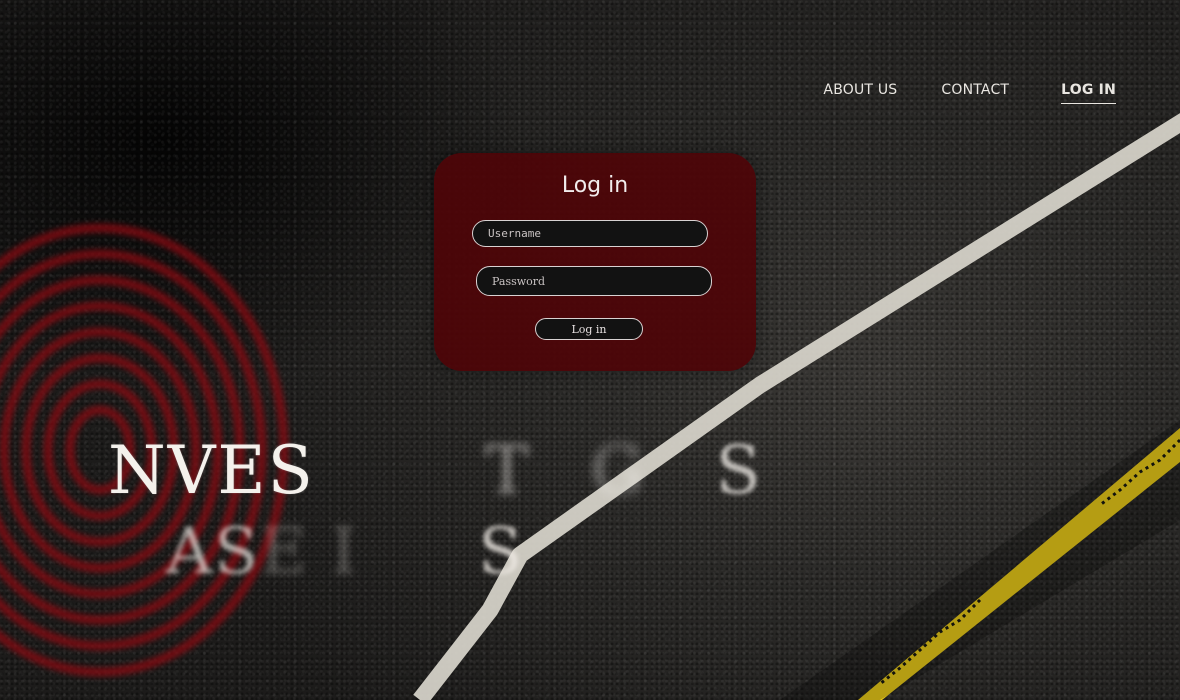  Describe the element at coordinates (595, 185) in the screenshot. I see `login-card-title: Log in` at that location.